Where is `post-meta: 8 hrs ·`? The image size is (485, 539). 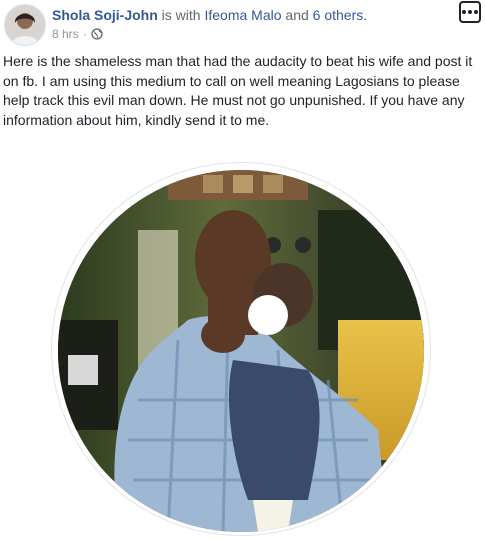
post-meta: 8 hrs · is located at coordinates (77, 34).